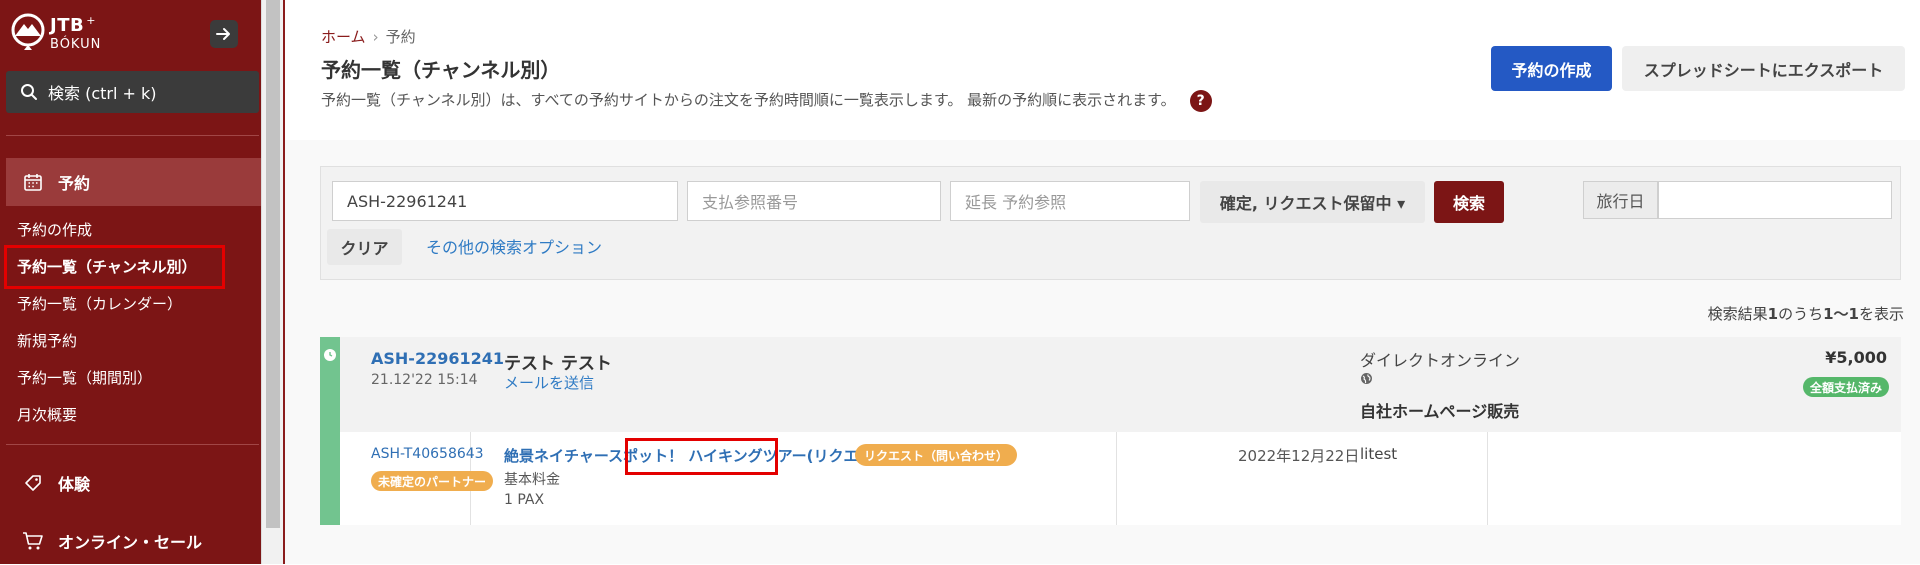 The image size is (1920, 565). What do you see at coordinates (524, 500) in the screenshot?
I see `product-pax: 1 PAX` at bounding box center [524, 500].